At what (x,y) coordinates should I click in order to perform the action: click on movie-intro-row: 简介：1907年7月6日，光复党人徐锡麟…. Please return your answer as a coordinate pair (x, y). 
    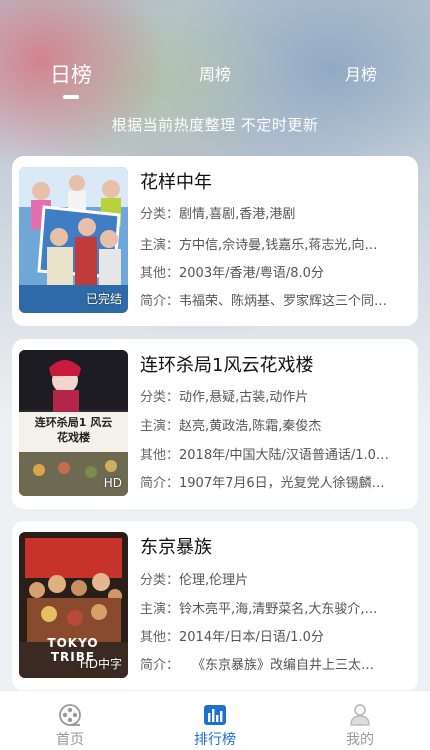
    Looking at the image, I should click on (262, 483).